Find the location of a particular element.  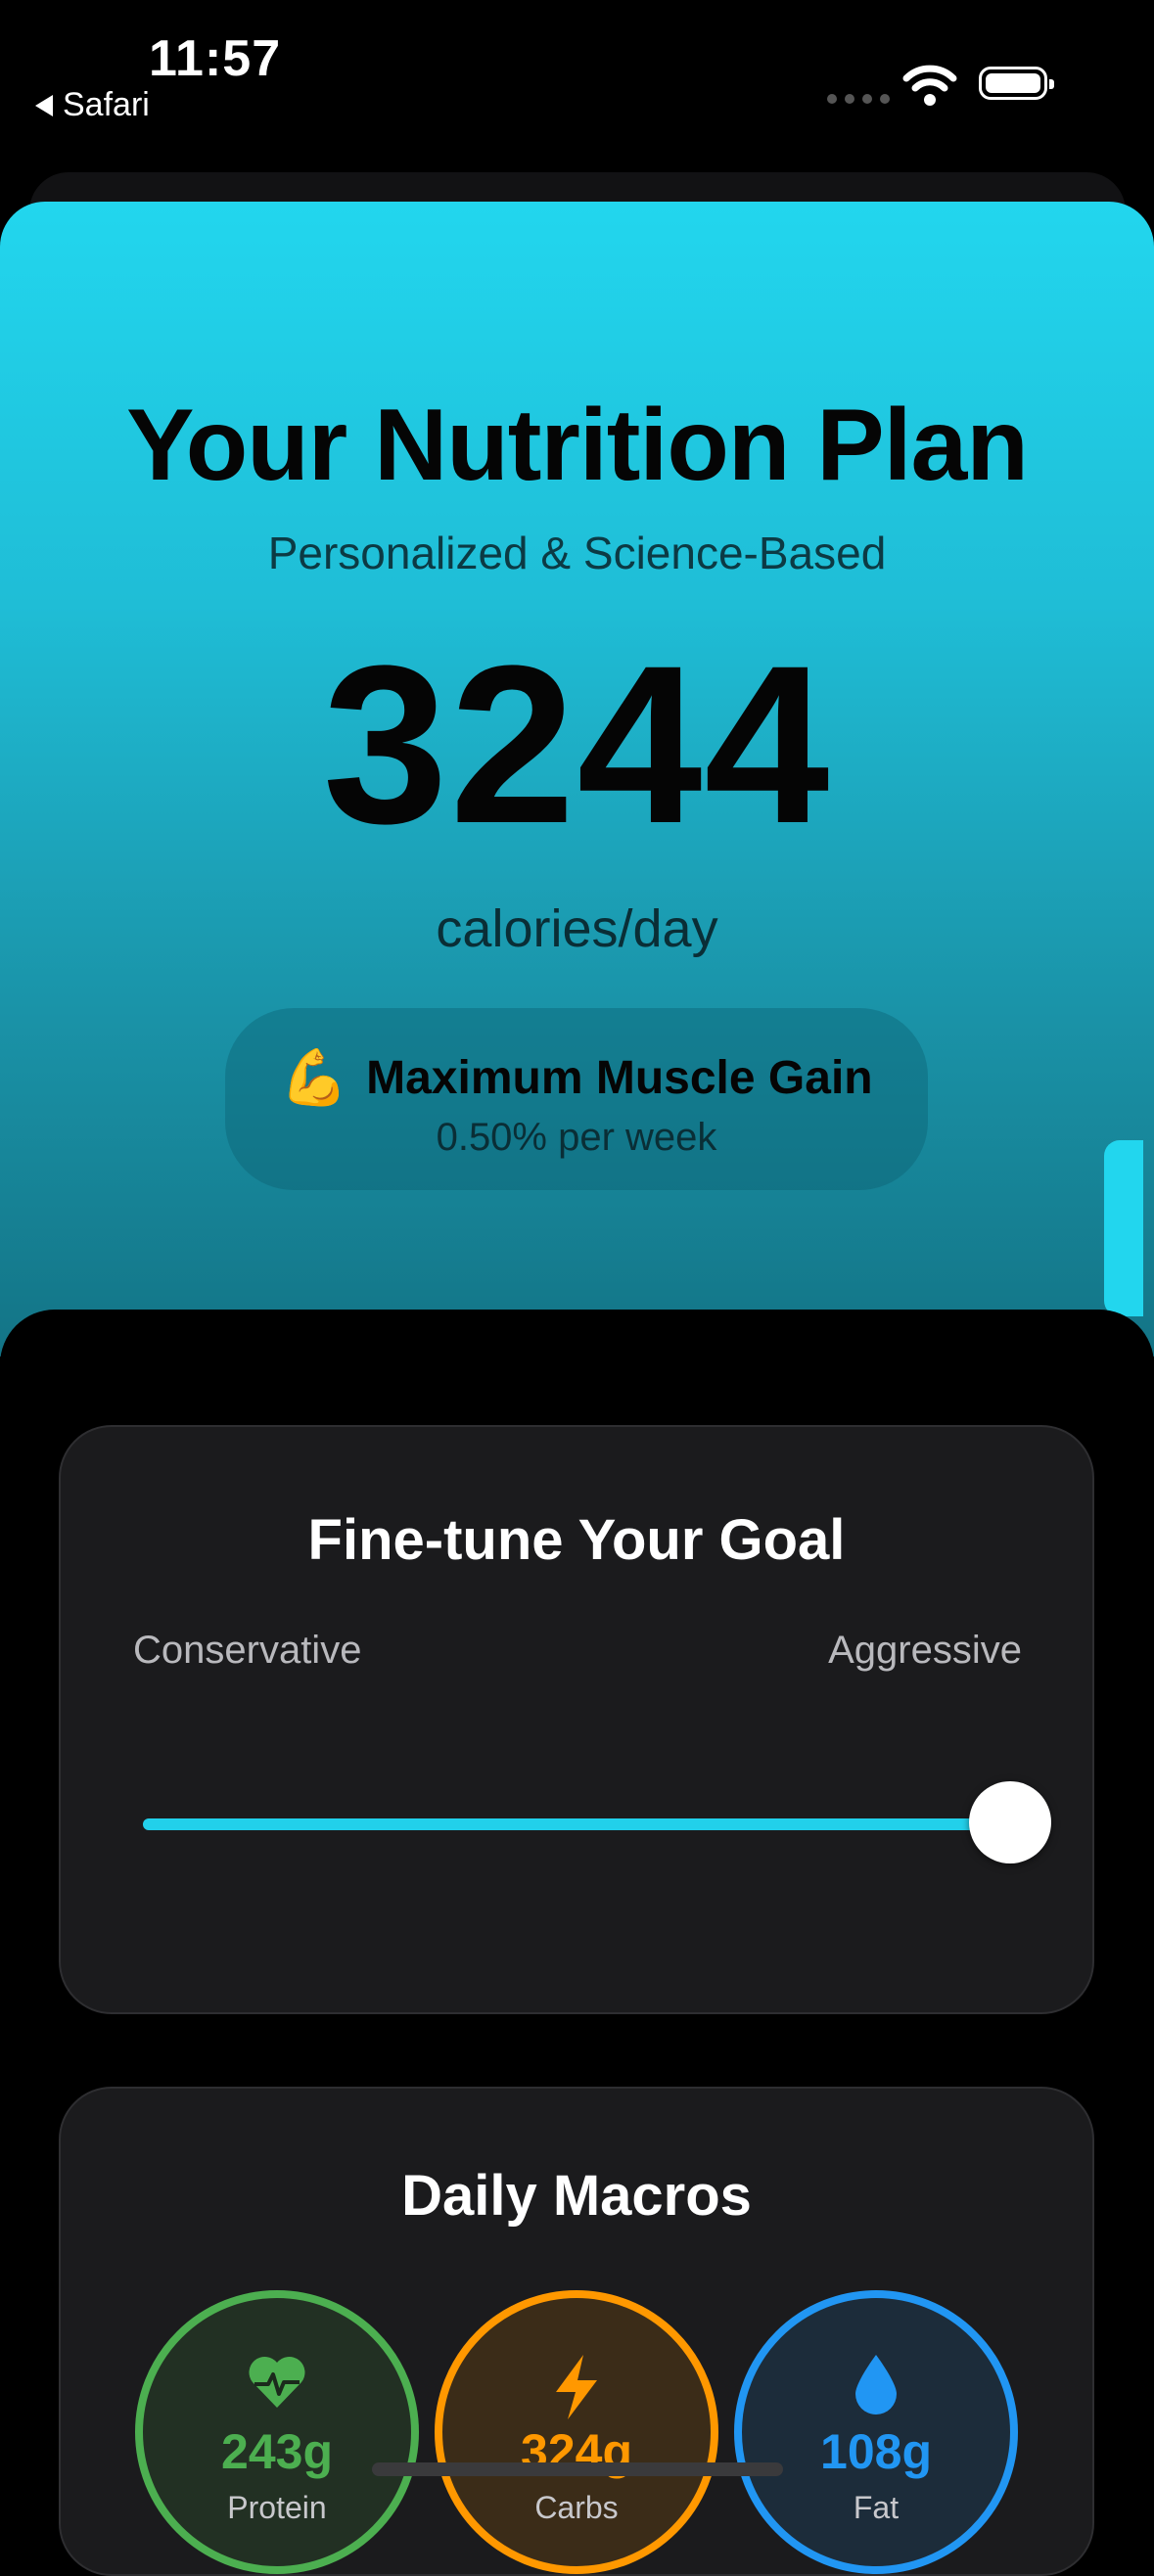

goal-rate: 0.50% per week is located at coordinates (576, 1137).